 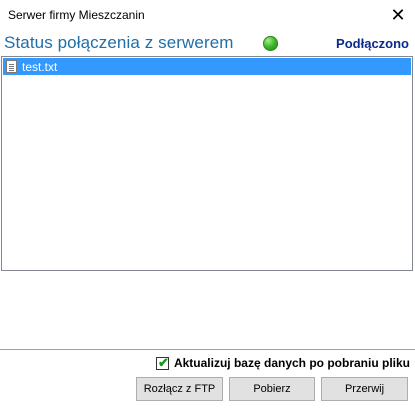 What do you see at coordinates (11, 66) in the screenshot?
I see `text-file-icon` at bounding box center [11, 66].